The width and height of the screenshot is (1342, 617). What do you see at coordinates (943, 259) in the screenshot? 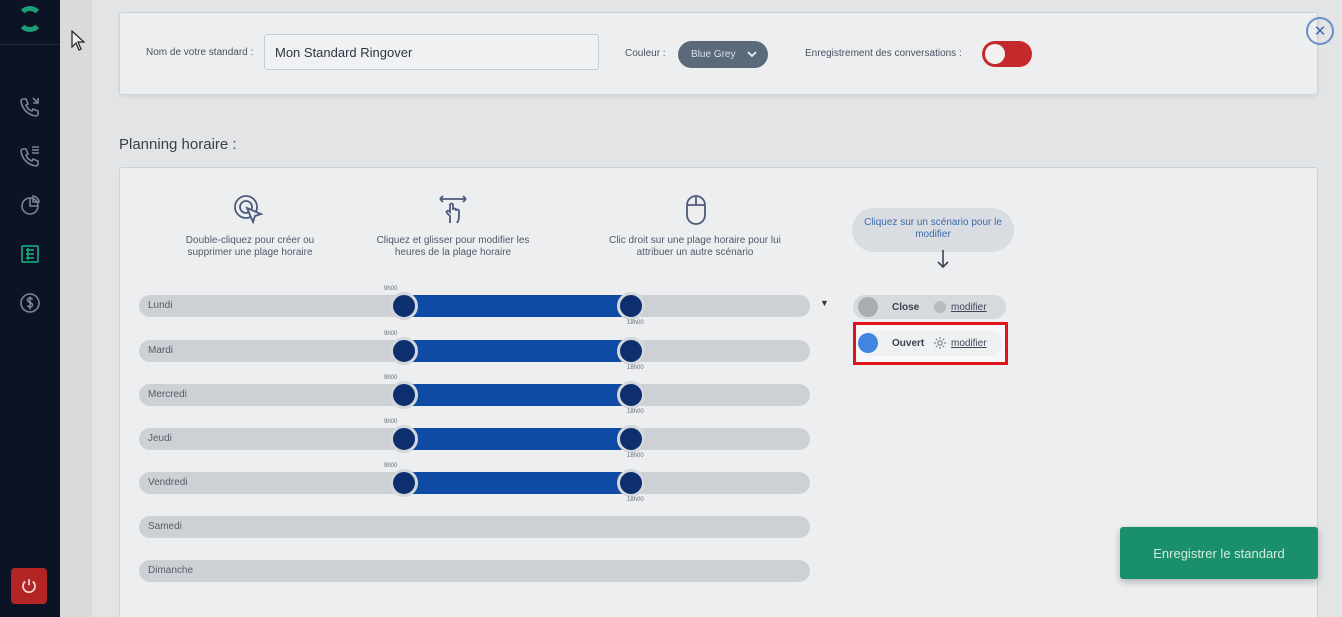
I see `arrow-down-icon` at bounding box center [943, 259].